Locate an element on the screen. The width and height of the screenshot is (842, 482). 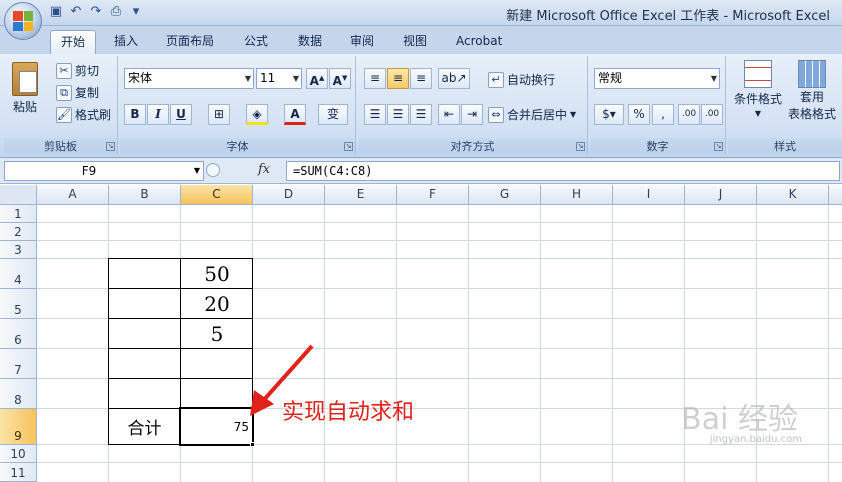
table-border is located at coordinates (180, 378).